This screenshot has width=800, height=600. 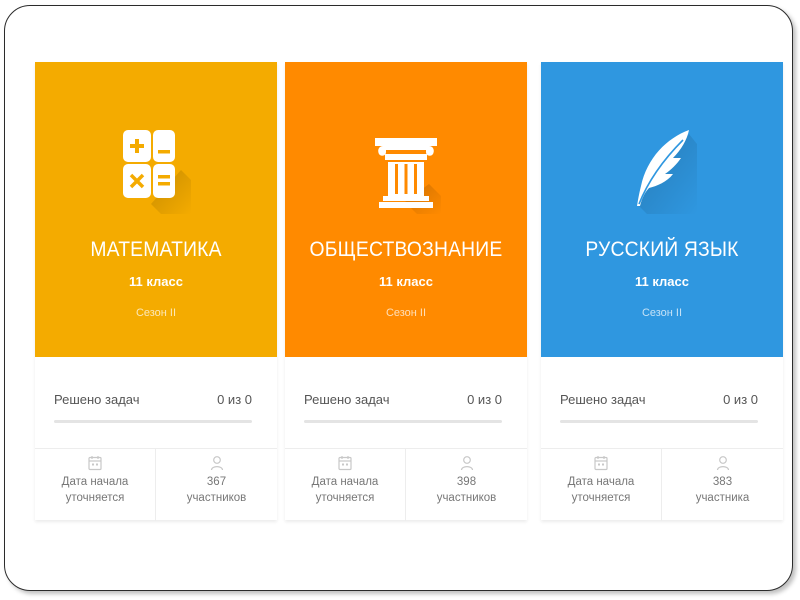 What do you see at coordinates (466, 482) in the screenshot?
I see `participants-count: 398` at bounding box center [466, 482].